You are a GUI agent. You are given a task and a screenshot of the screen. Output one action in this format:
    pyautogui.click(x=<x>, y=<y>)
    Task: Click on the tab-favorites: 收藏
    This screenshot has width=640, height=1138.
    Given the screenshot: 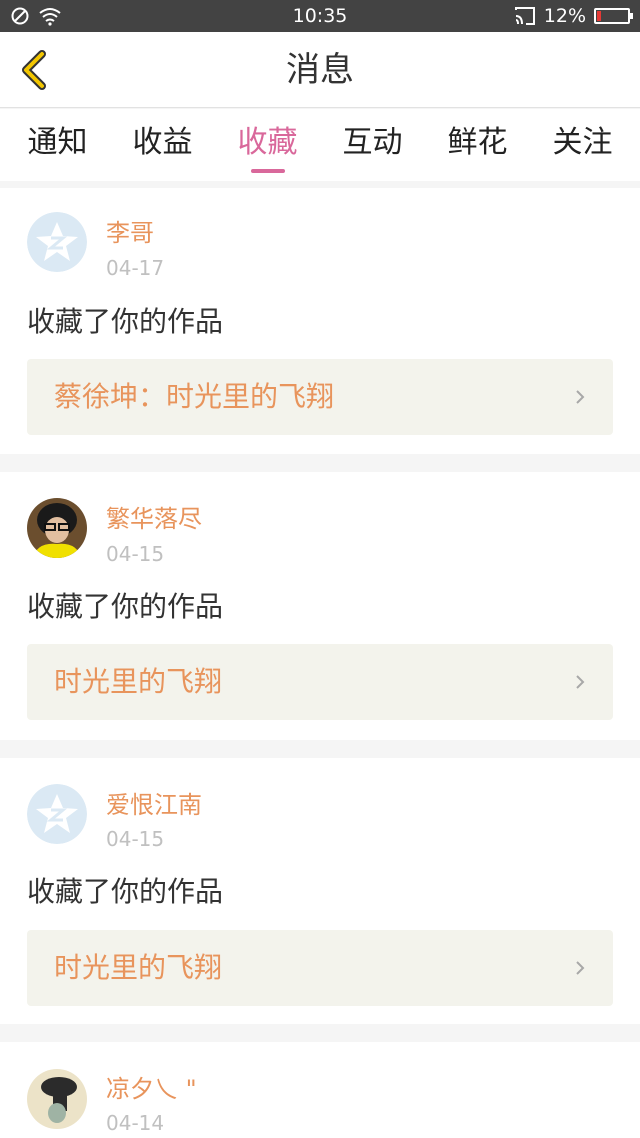 What is the action you would take?
    pyautogui.click(x=267, y=145)
    